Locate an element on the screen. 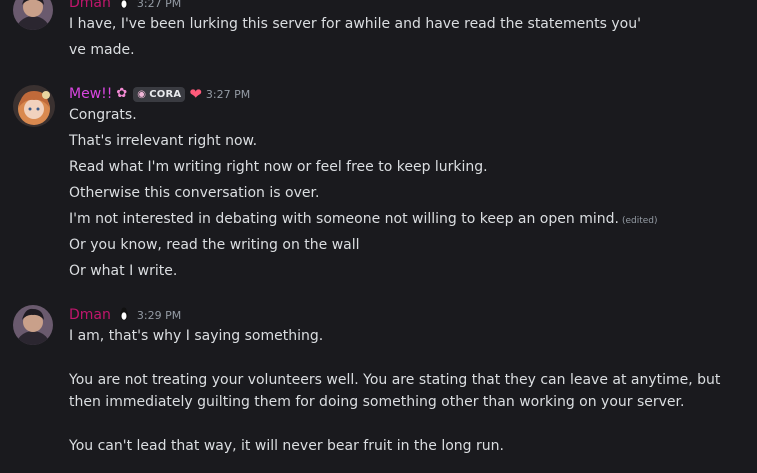 The height and width of the screenshot is (473, 757). penguin-icon is located at coordinates (124, 315).